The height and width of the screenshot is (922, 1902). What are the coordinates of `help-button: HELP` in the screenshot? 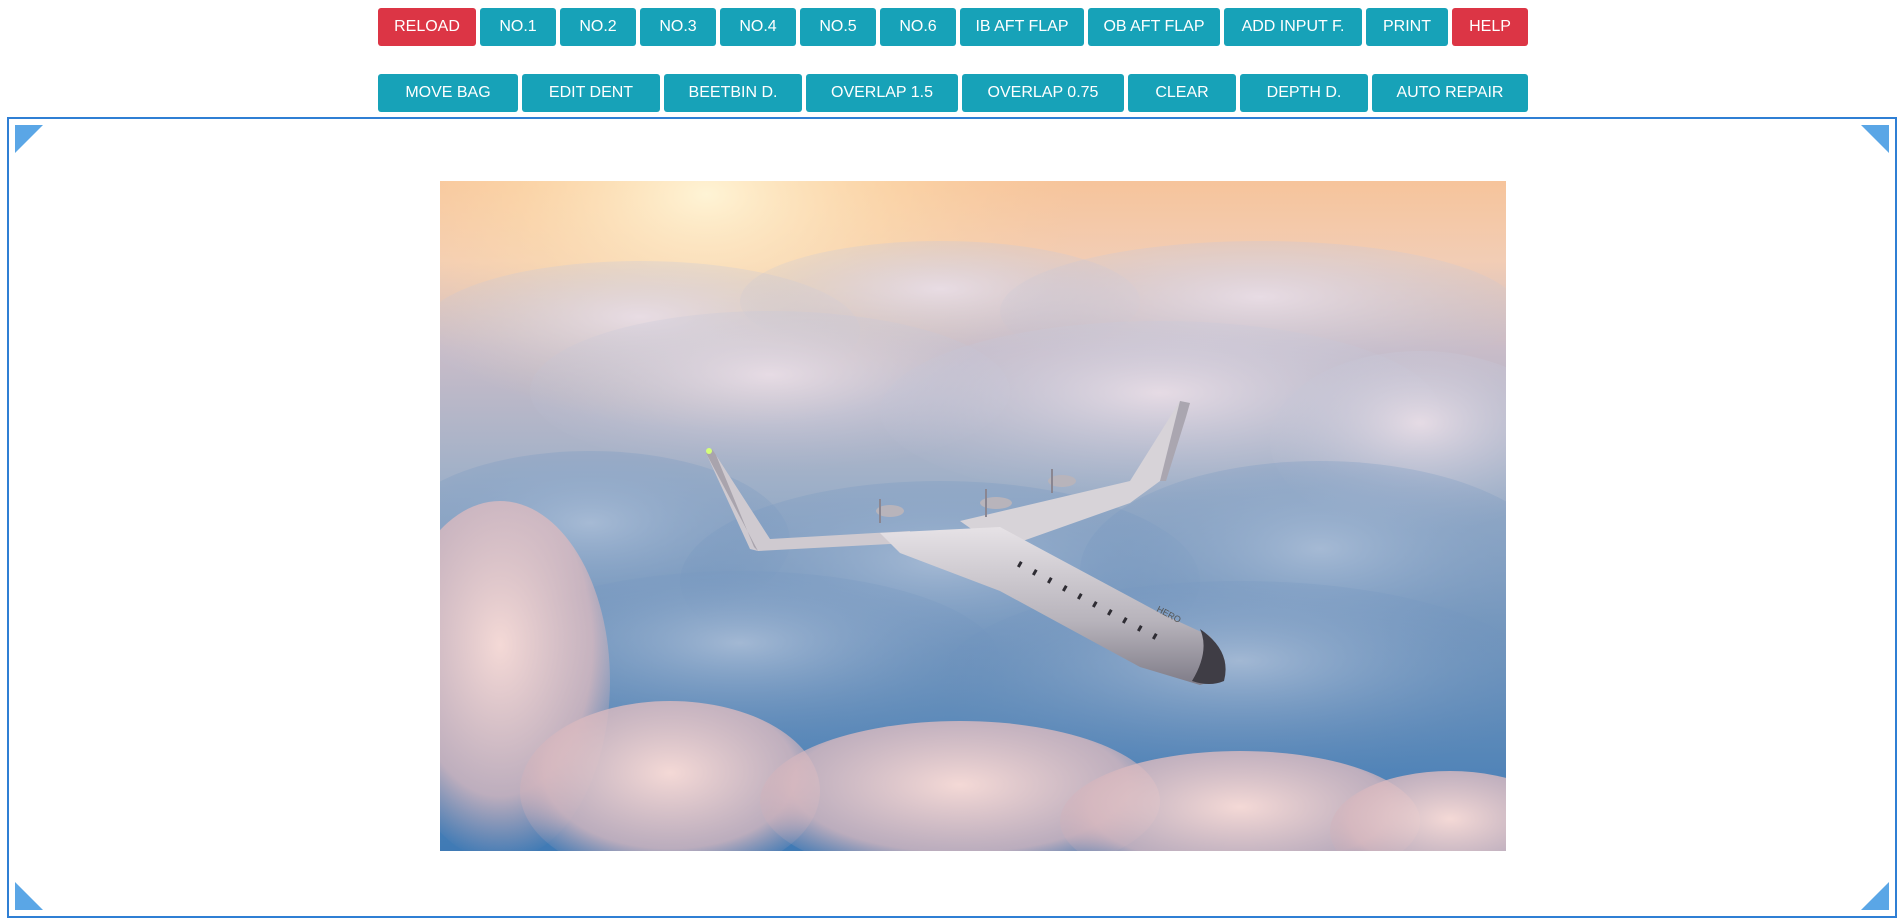 It's located at (1490, 27).